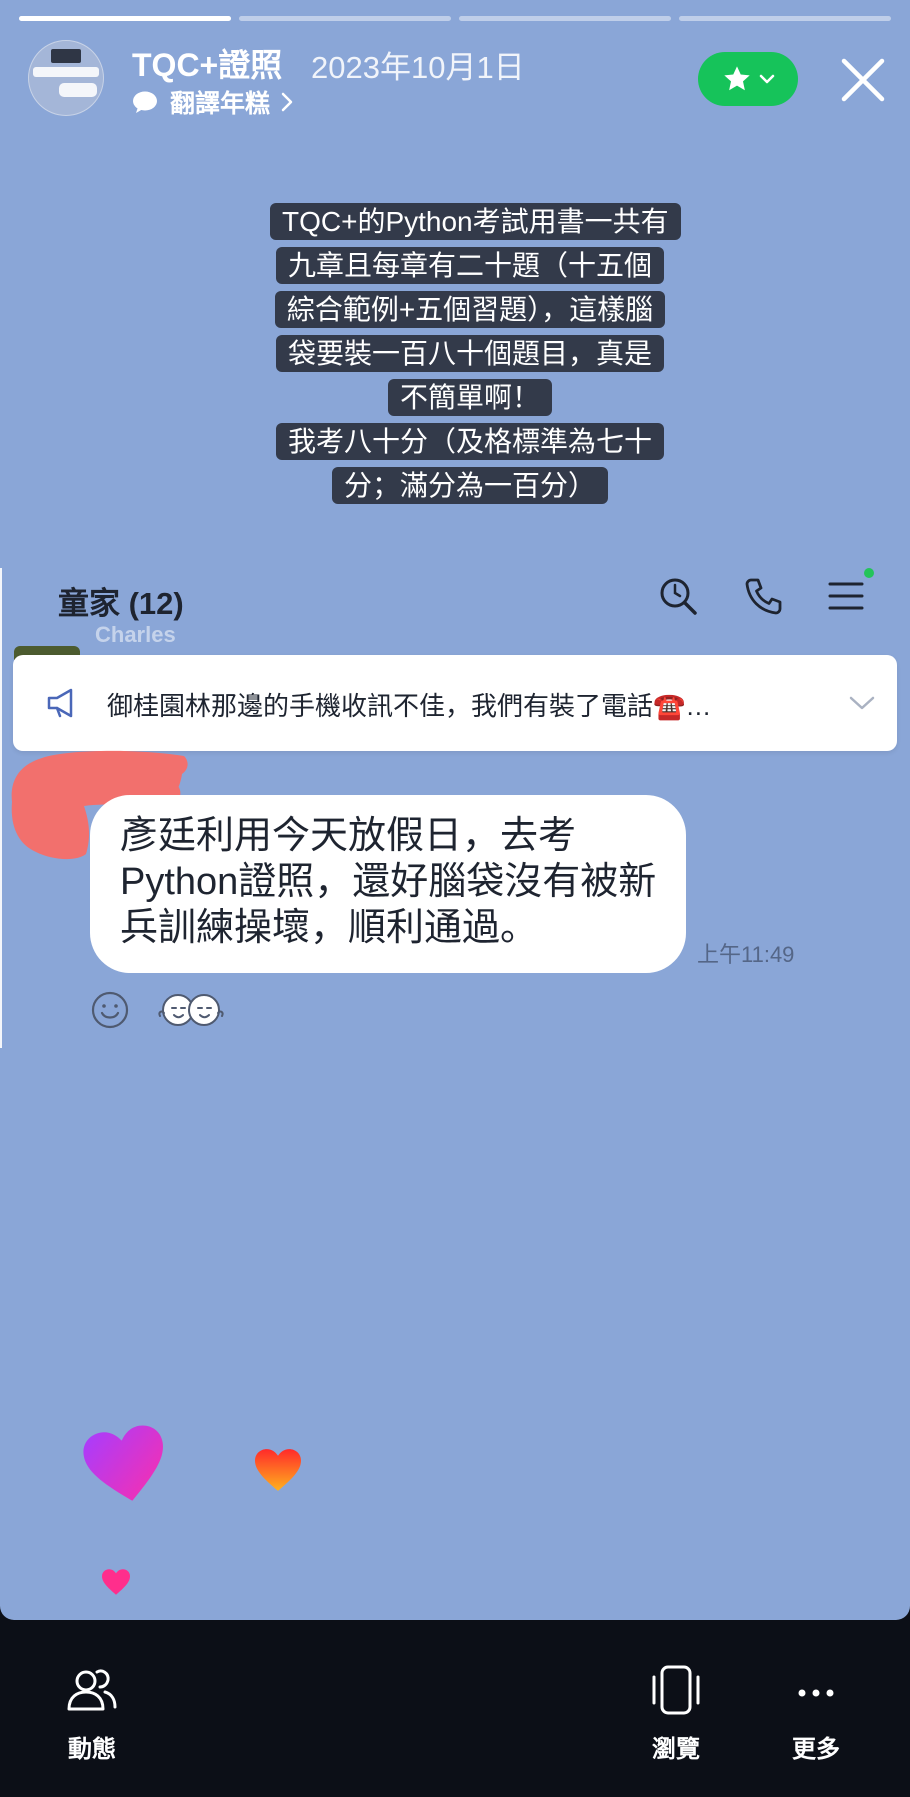 The image size is (910, 1797). I want to click on favorite-button, so click(748, 79).